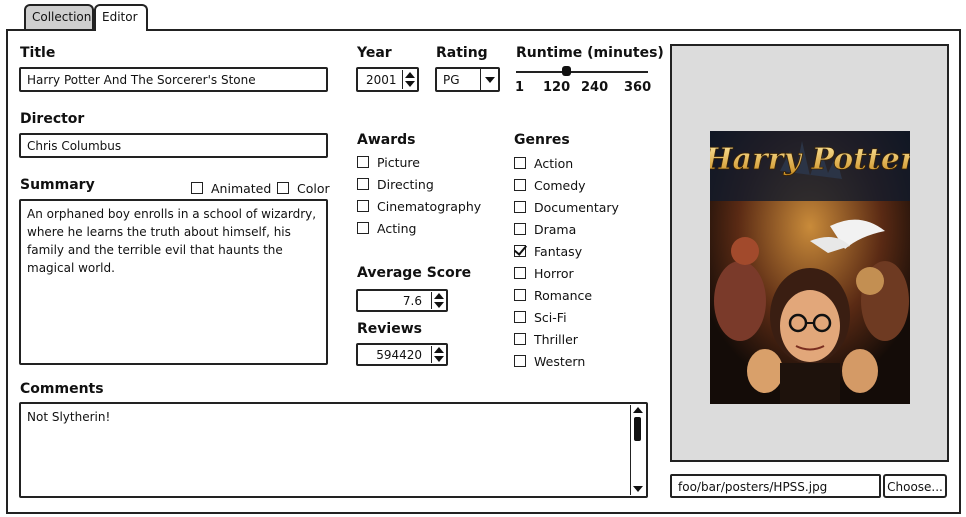  I want to click on director-label: Director, so click(52, 119).